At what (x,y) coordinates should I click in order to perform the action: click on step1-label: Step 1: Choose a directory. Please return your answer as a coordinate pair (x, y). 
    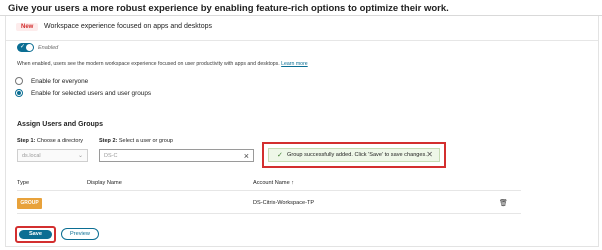
    Looking at the image, I should click on (50, 141).